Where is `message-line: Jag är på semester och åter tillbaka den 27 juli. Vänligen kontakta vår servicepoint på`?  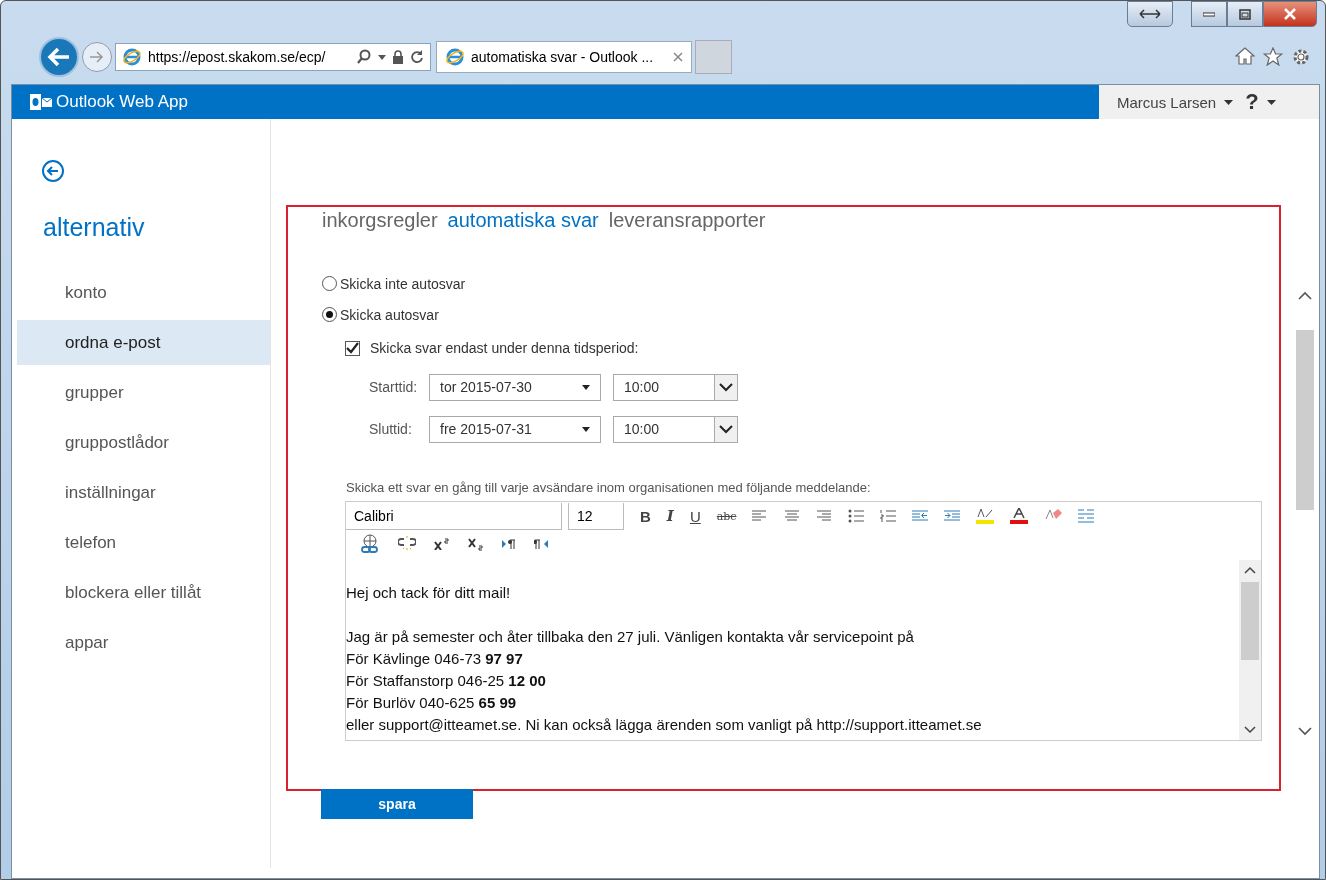
message-line: Jag är på semester och åter tillbaka den 27 juli. Vänligen kontakta vår servicepoint på is located at coordinates (630, 637).